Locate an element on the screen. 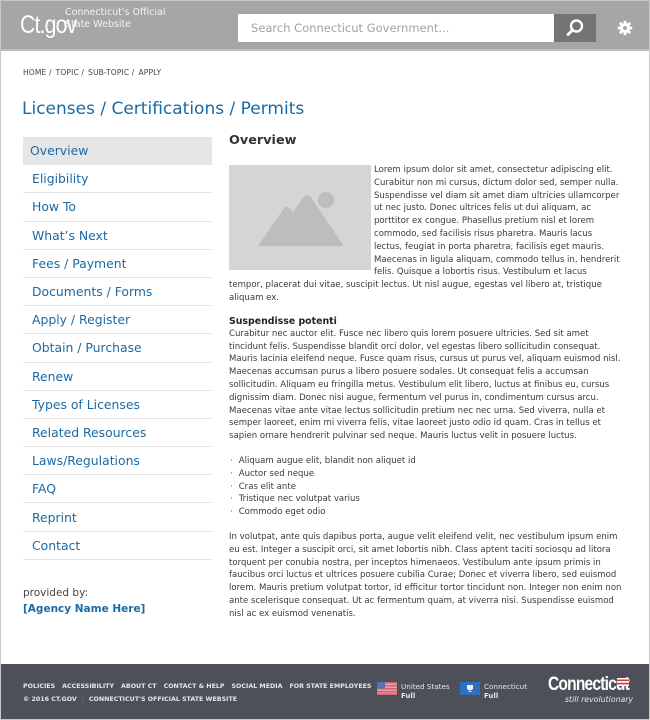 Image resolution: width=650 pixels, height=720 pixels. breadcrumb: HOME / TOPIC / SUB-TOPIC / APPLY is located at coordinates (92, 72).